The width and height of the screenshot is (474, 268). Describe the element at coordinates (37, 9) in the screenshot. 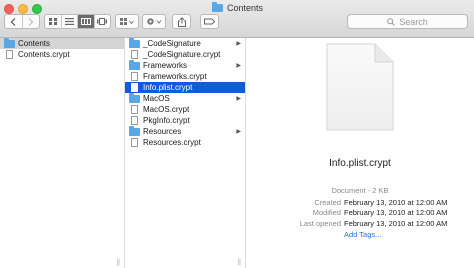

I see `zoom-window-button` at that location.